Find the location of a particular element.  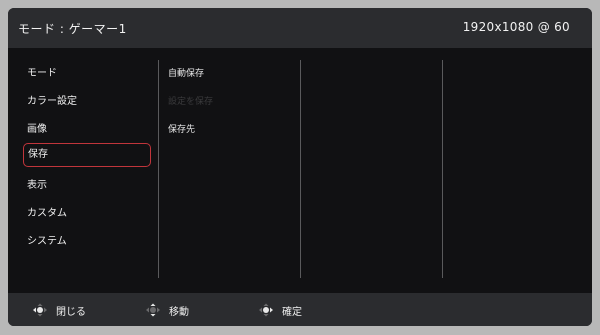

submenu-item-save-destination: 保存先 is located at coordinates (181, 128).